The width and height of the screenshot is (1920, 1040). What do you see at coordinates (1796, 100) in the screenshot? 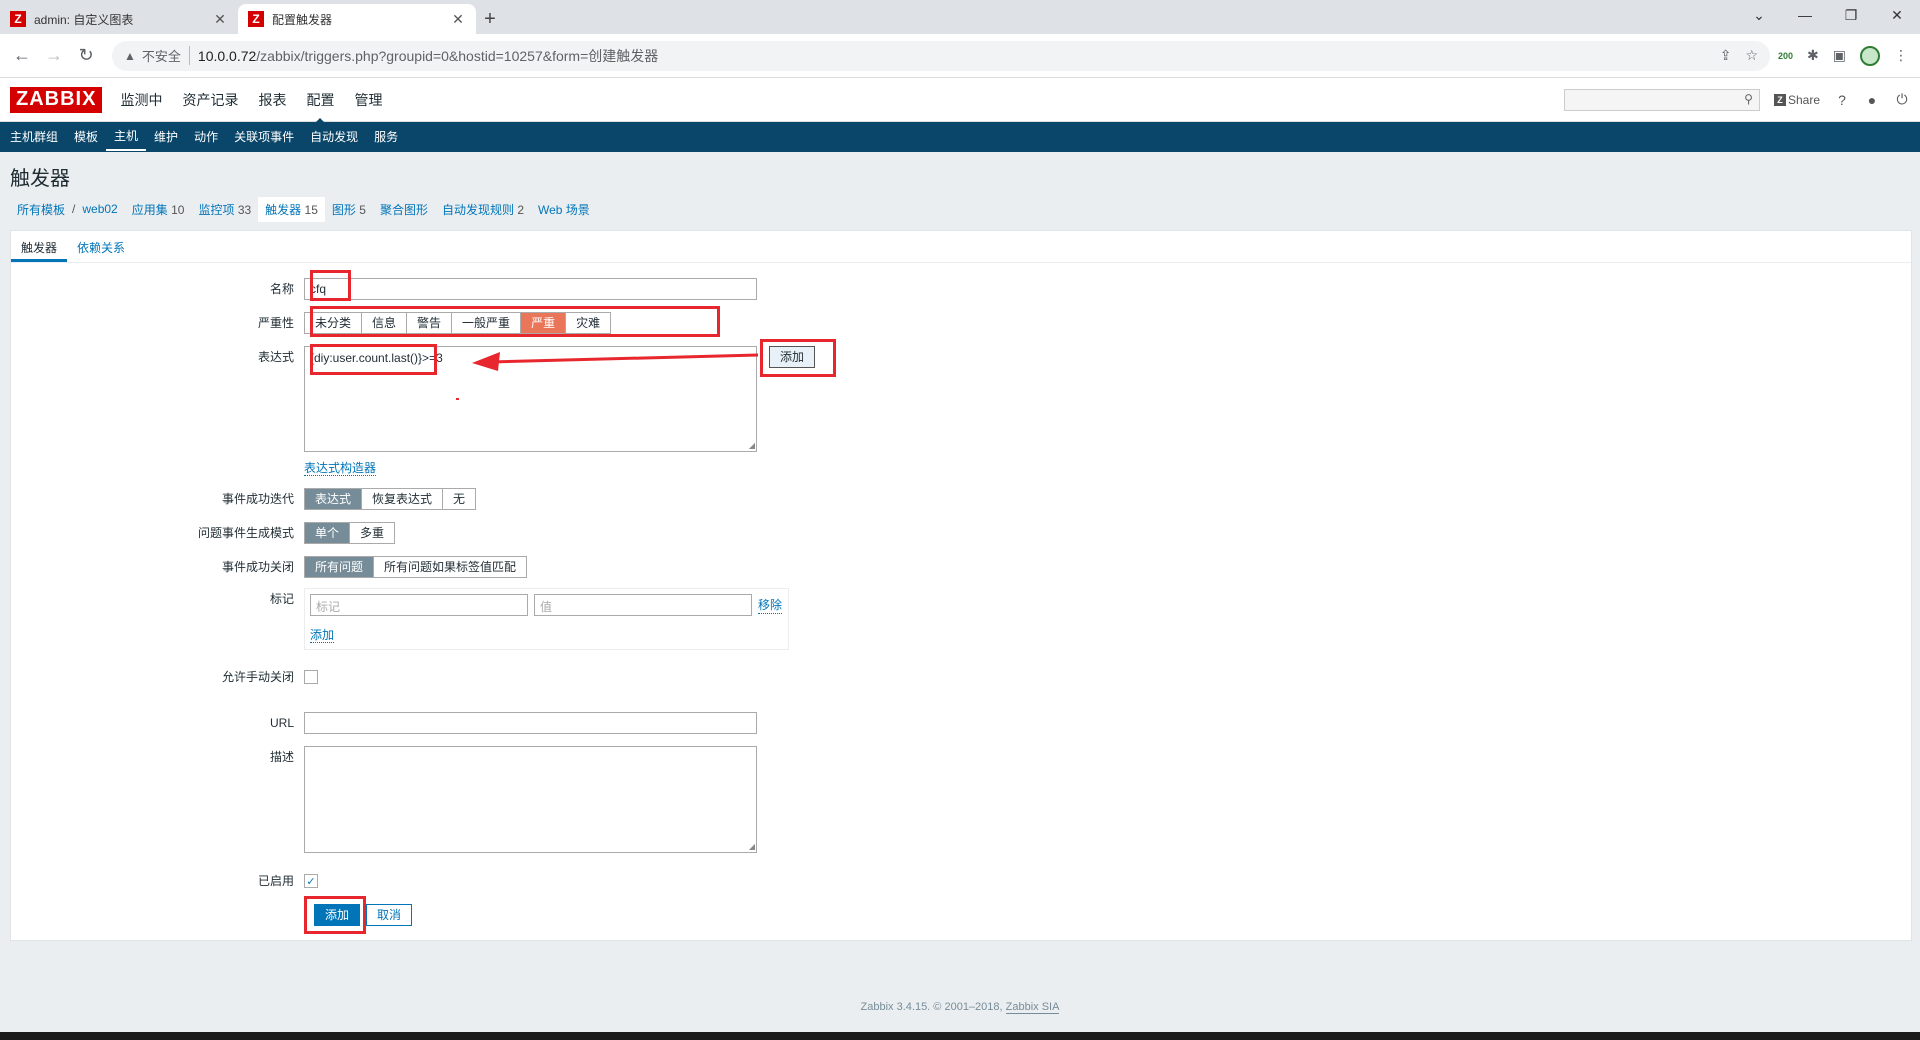
I see `share-link: Z Share` at bounding box center [1796, 100].